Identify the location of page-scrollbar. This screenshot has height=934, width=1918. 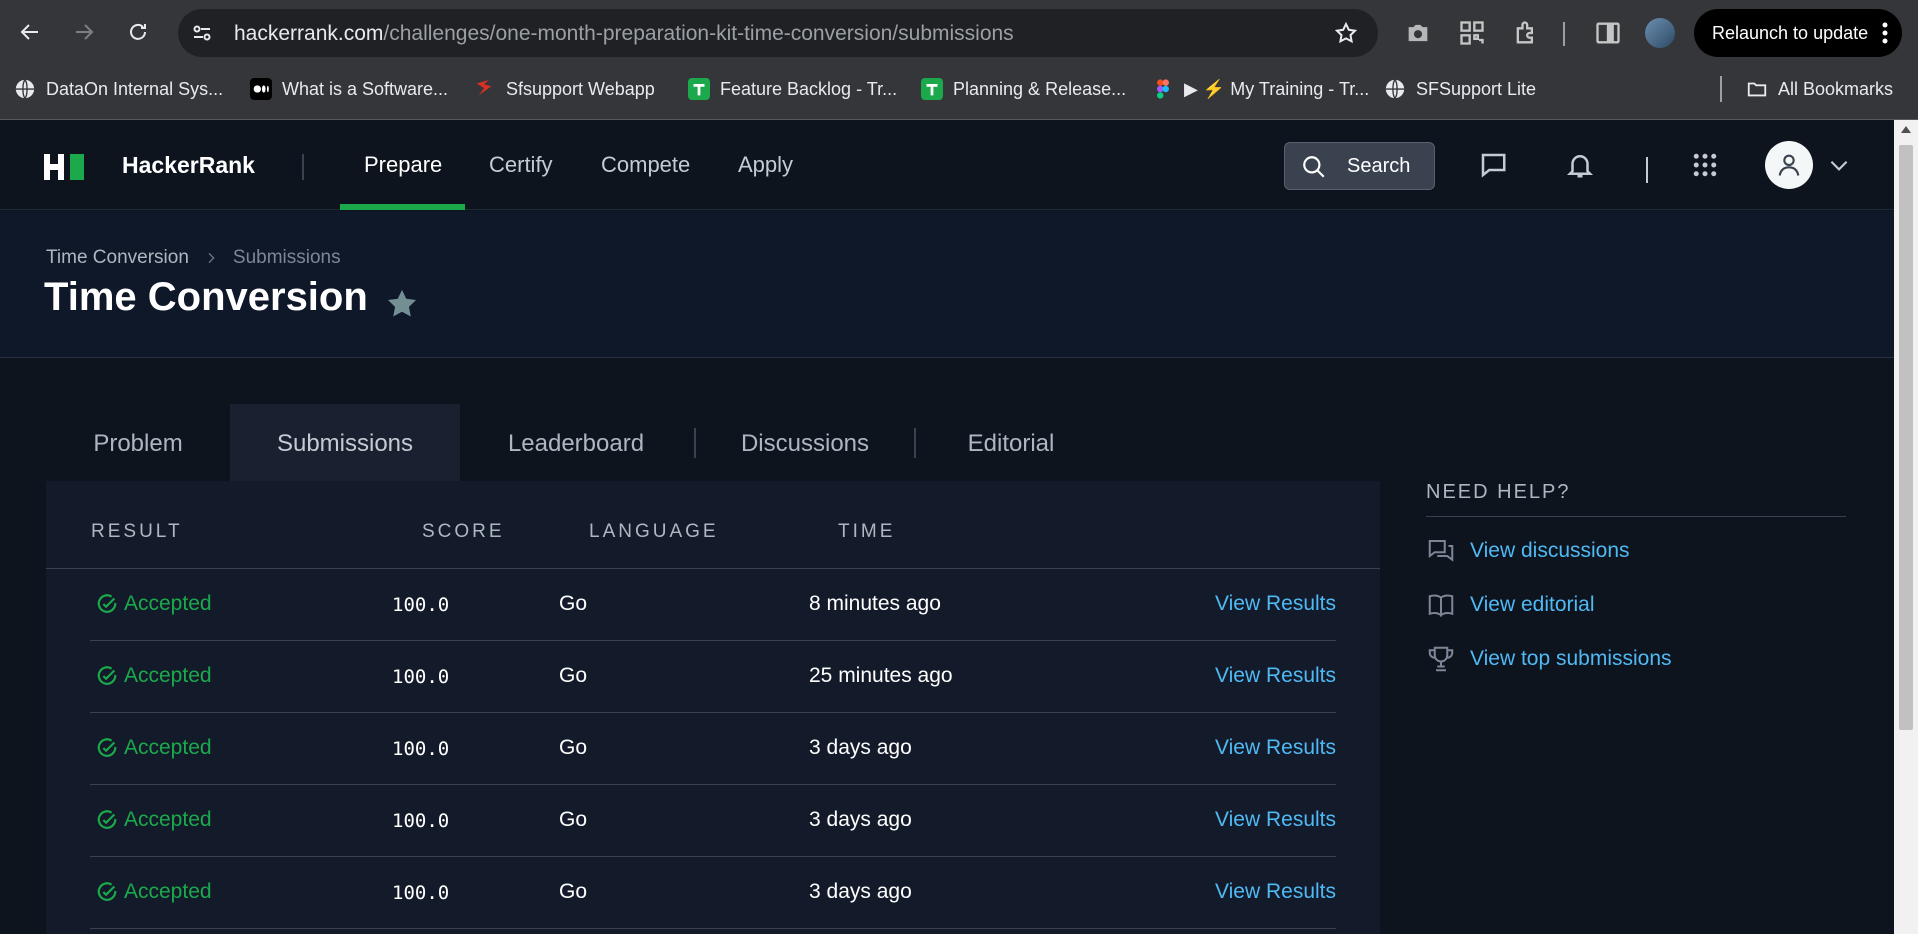
(1906, 527).